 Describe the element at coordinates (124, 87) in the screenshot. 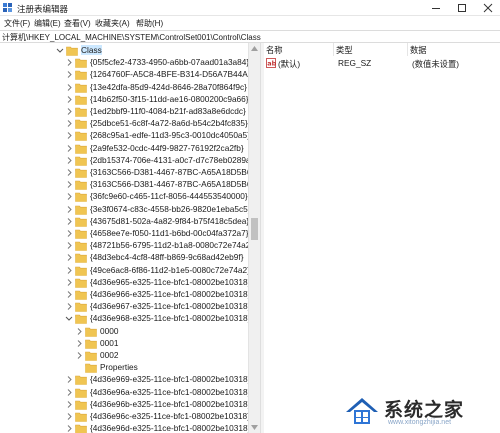

I see `tree-key: {13e42dfa-85d9-424d-8646-28a70f864f9c}` at that location.